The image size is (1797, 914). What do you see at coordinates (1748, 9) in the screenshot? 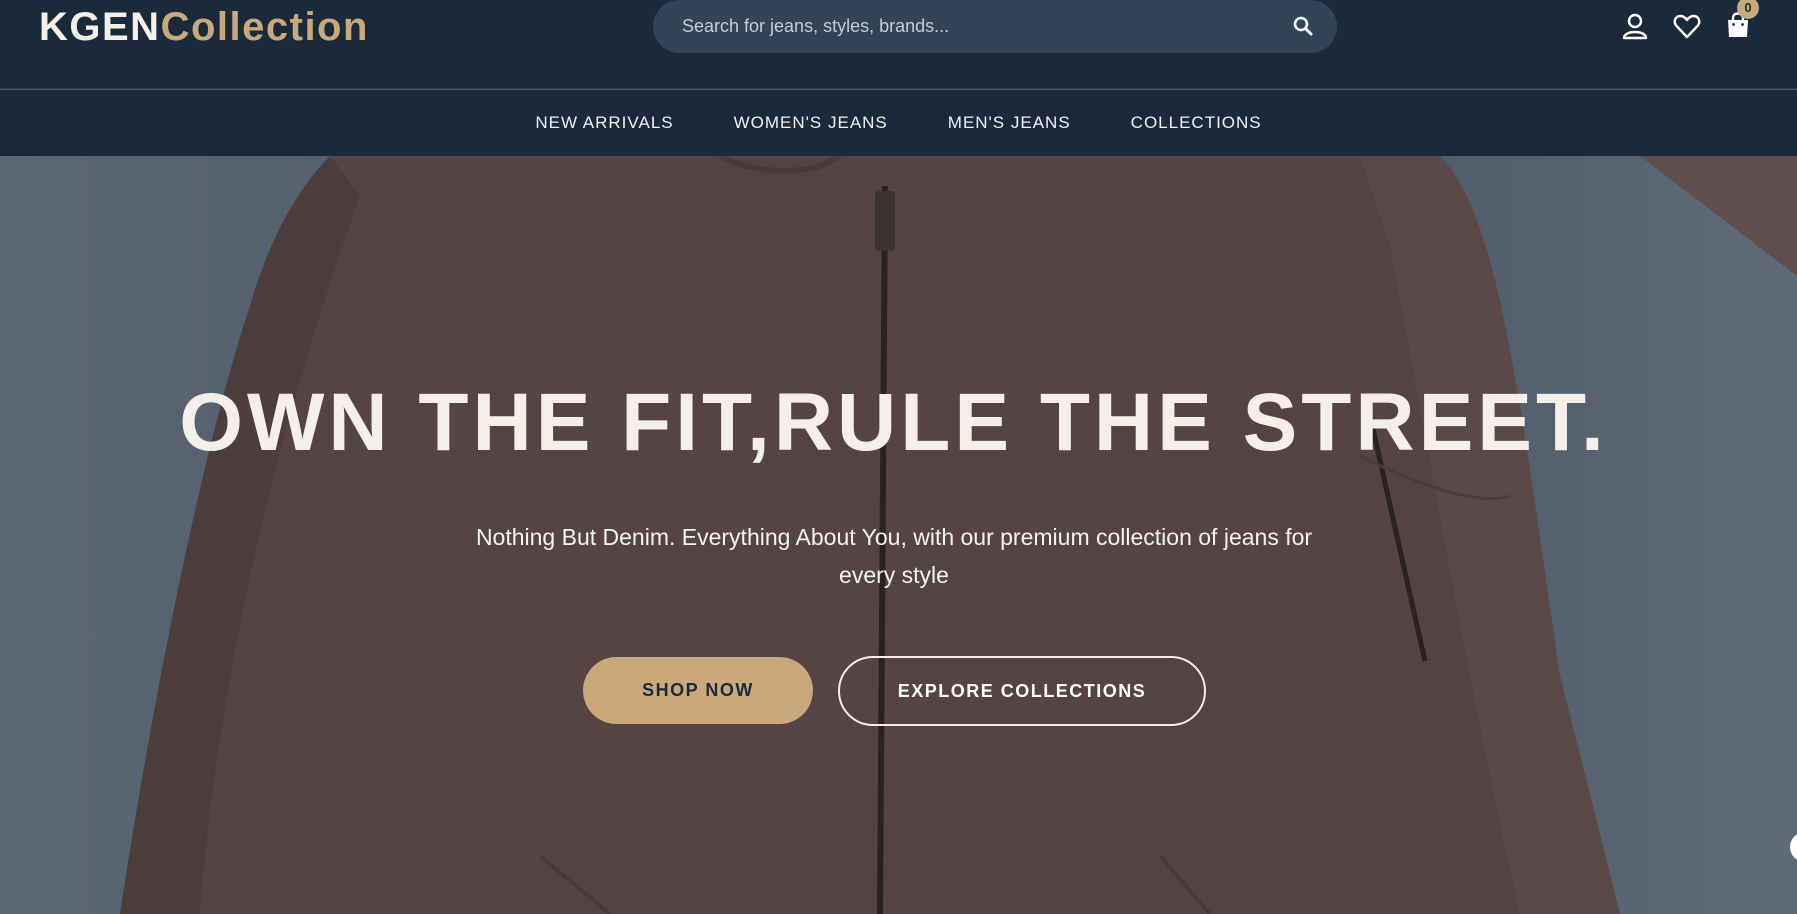
I see `cart-count-badge: 0` at bounding box center [1748, 9].